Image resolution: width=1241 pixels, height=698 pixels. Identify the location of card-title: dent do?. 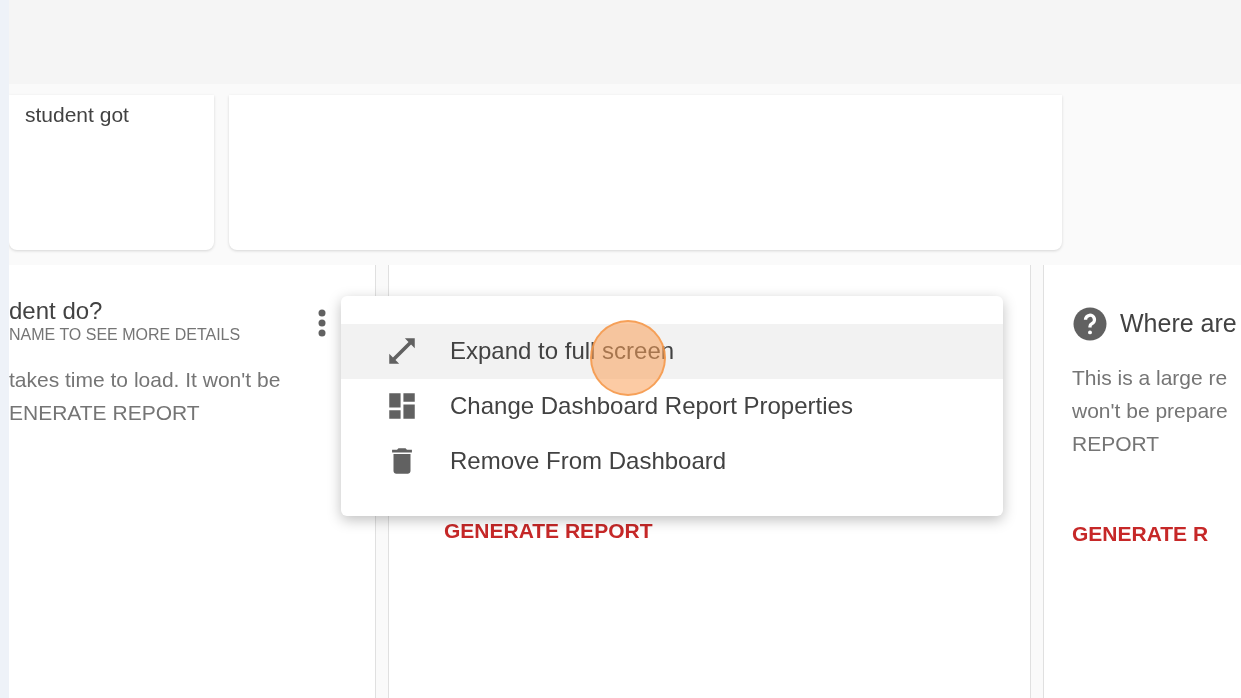
(56, 311).